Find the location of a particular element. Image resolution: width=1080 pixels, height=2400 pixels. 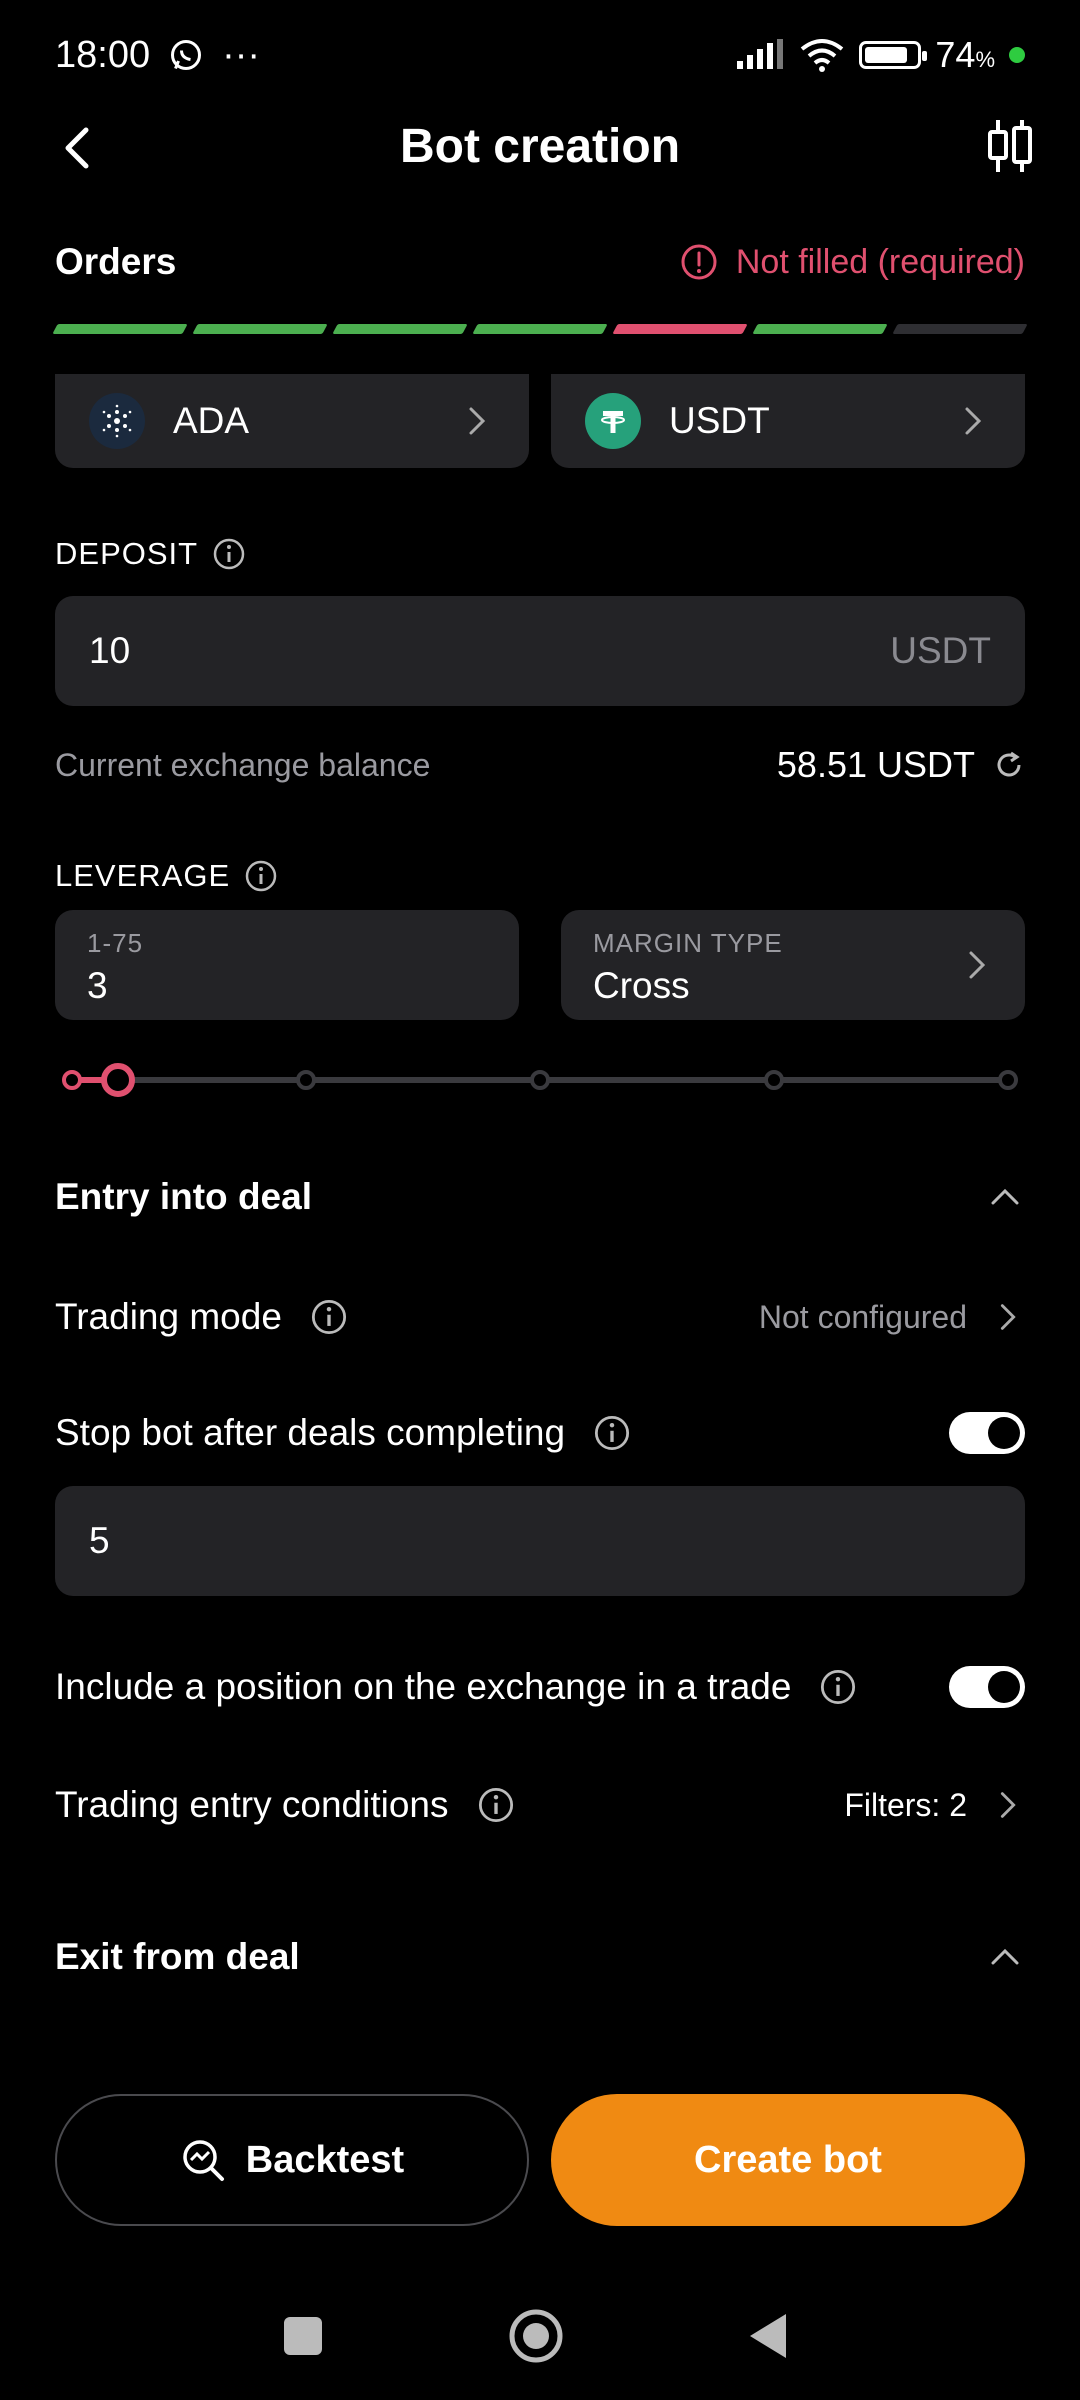

quote-currency-select: USDT is located at coordinates (788, 421).